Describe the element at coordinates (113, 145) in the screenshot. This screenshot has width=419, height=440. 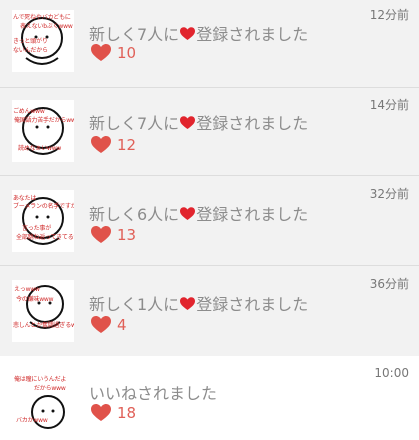
I see `like-count-group: 12` at that location.